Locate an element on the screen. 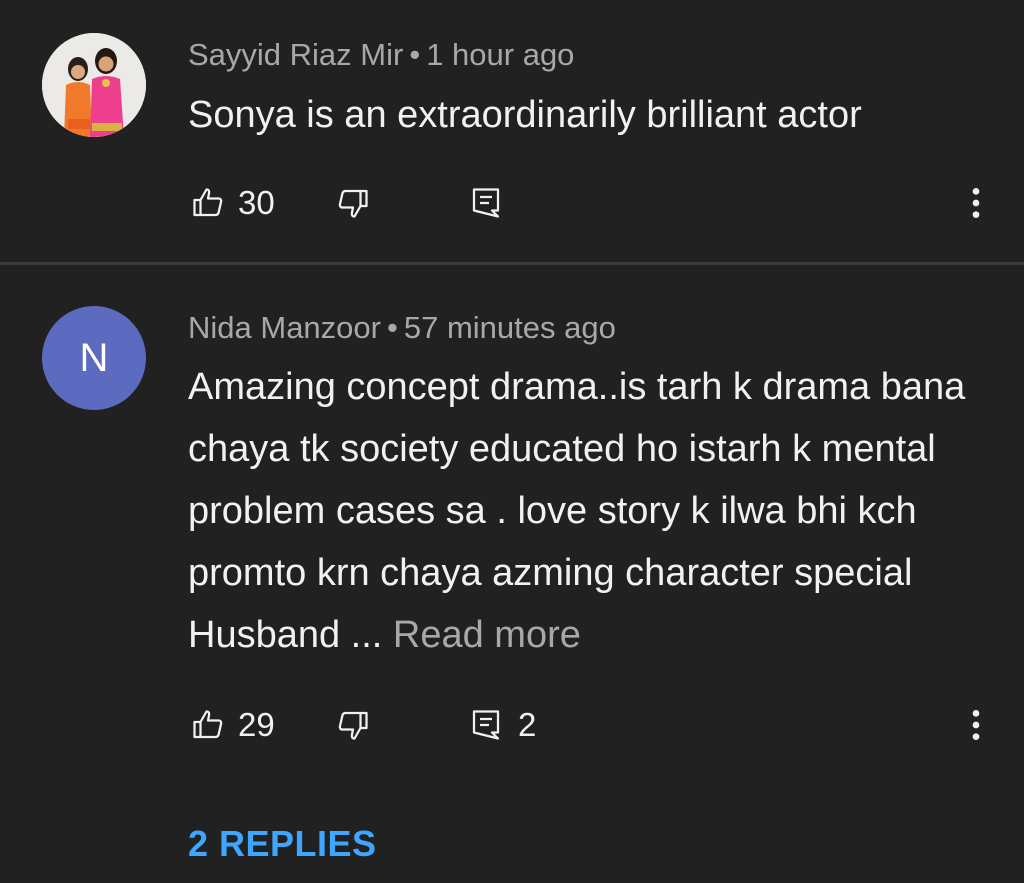 This screenshot has width=1024, height=883. author-name: Sayyid Riaz Mir is located at coordinates (295, 54).